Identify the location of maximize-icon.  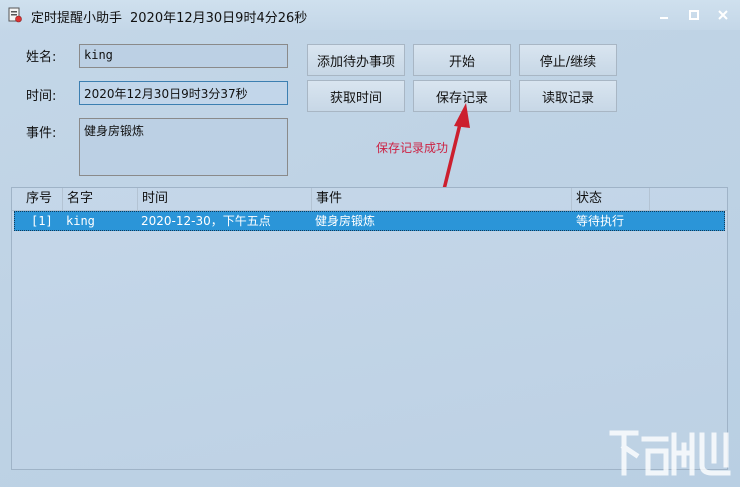
(694, 15).